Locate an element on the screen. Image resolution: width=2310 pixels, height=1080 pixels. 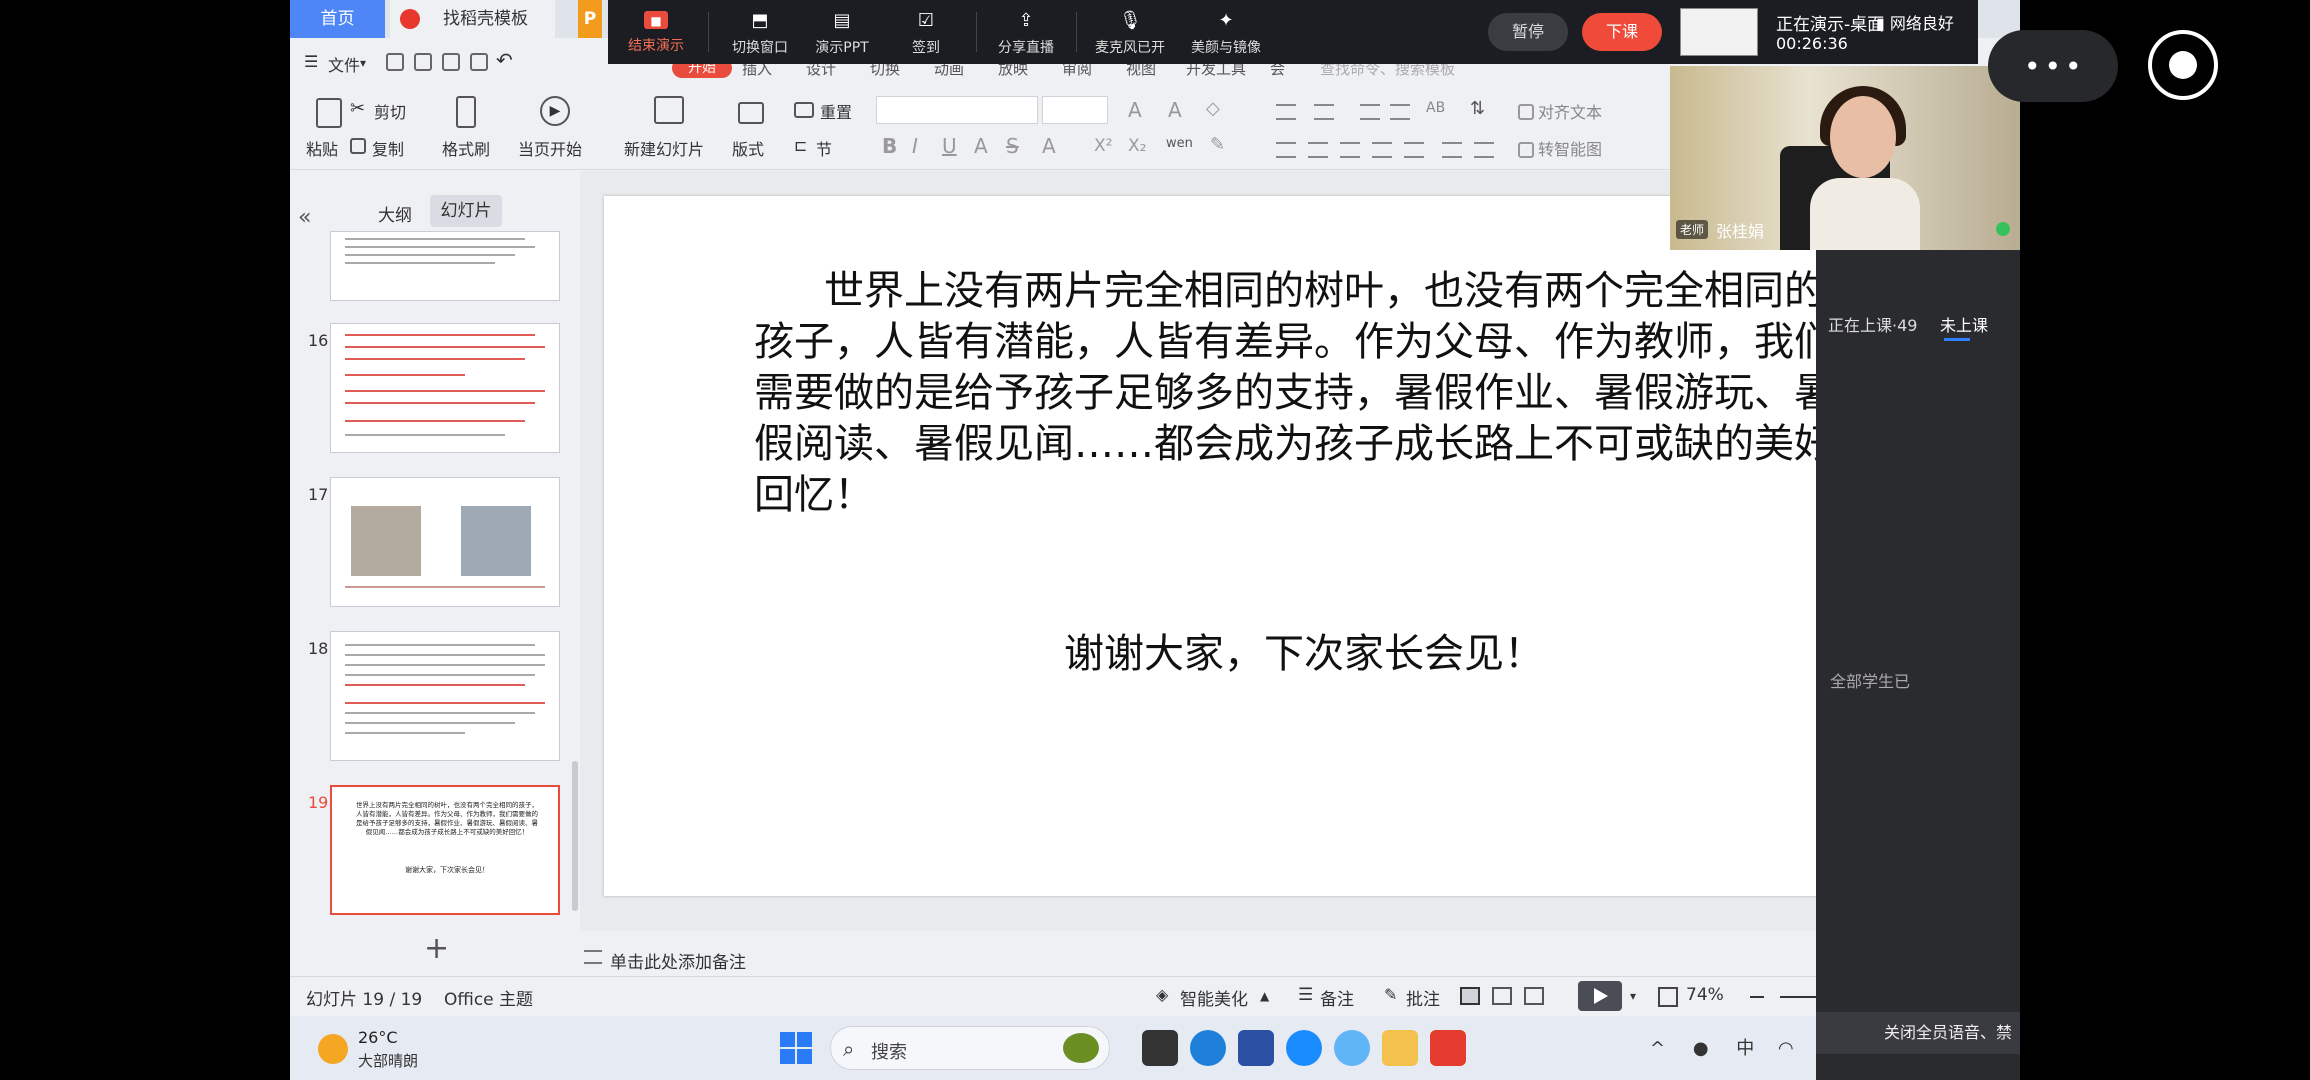
end-class-button: 下课 is located at coordinates (1622, 32).